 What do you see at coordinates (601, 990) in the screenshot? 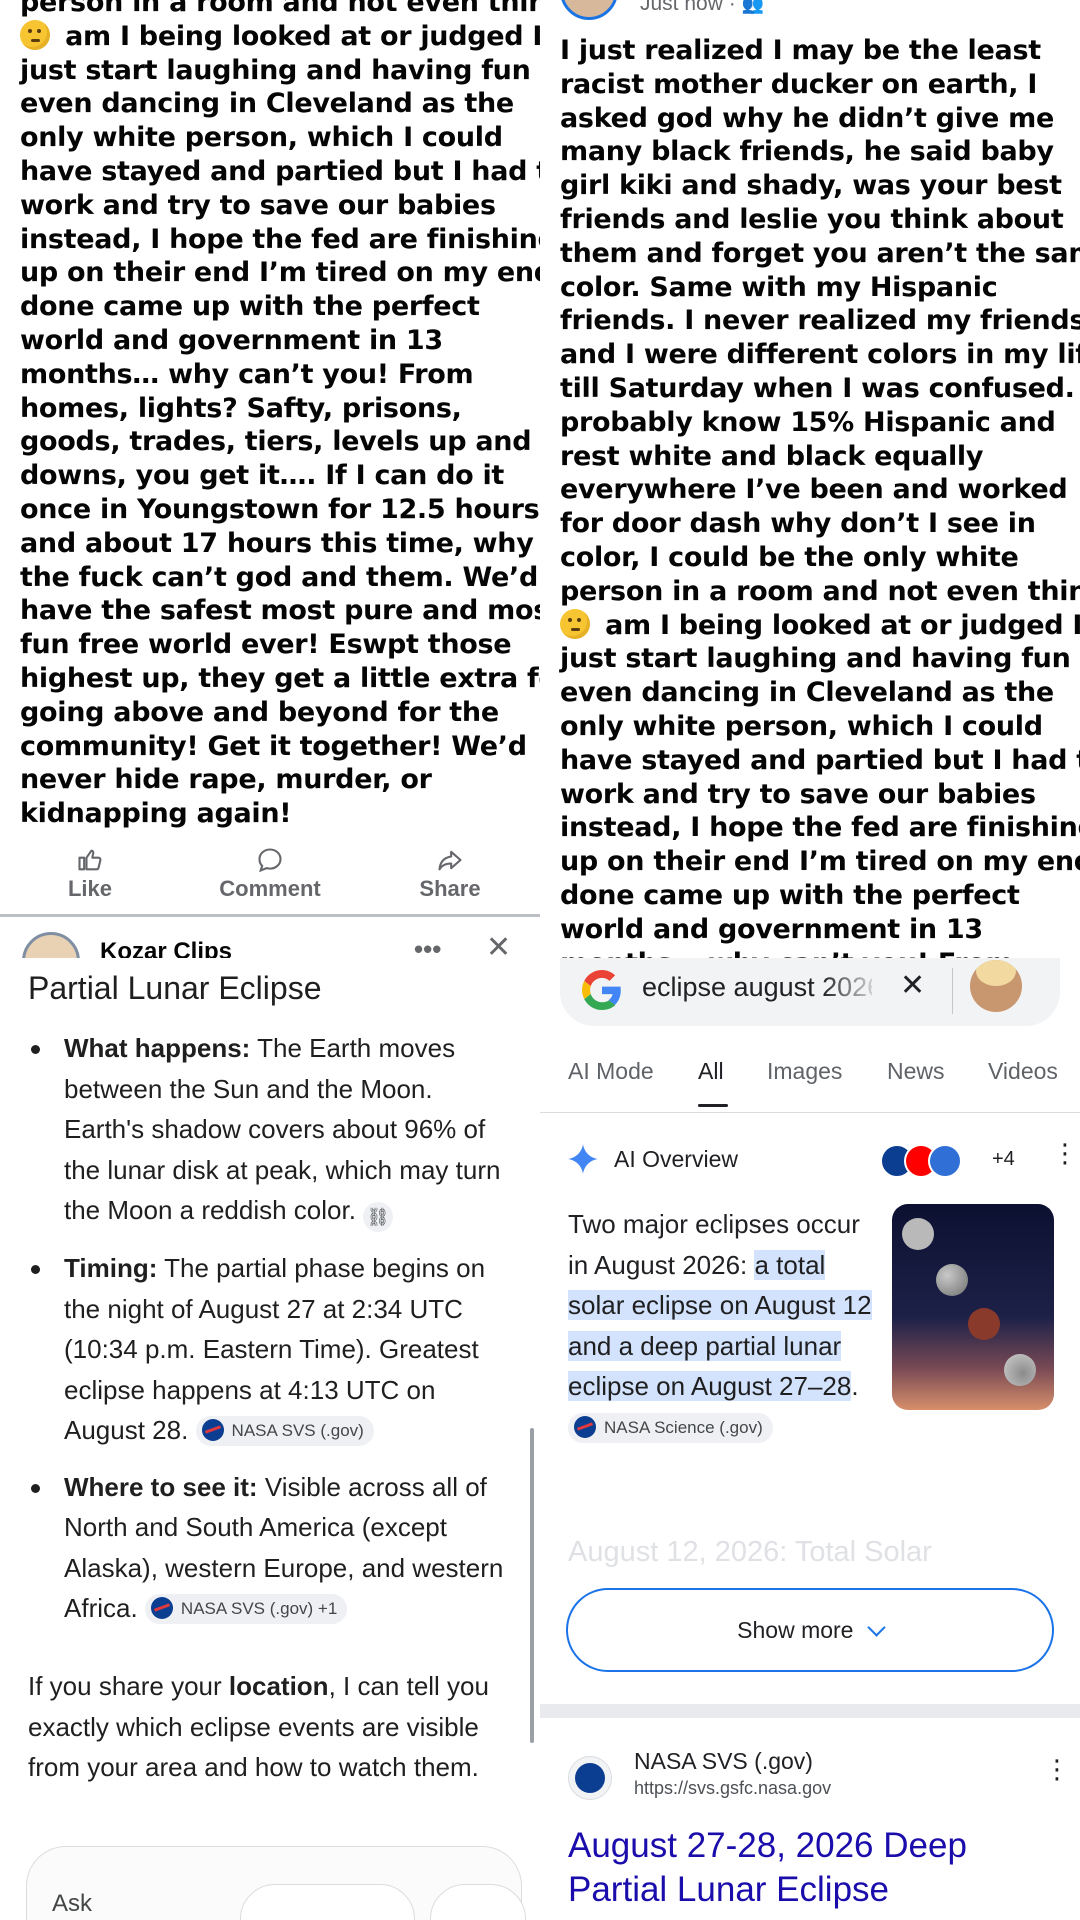
I see `google-logo-icon` at bounding box center [601, 990].